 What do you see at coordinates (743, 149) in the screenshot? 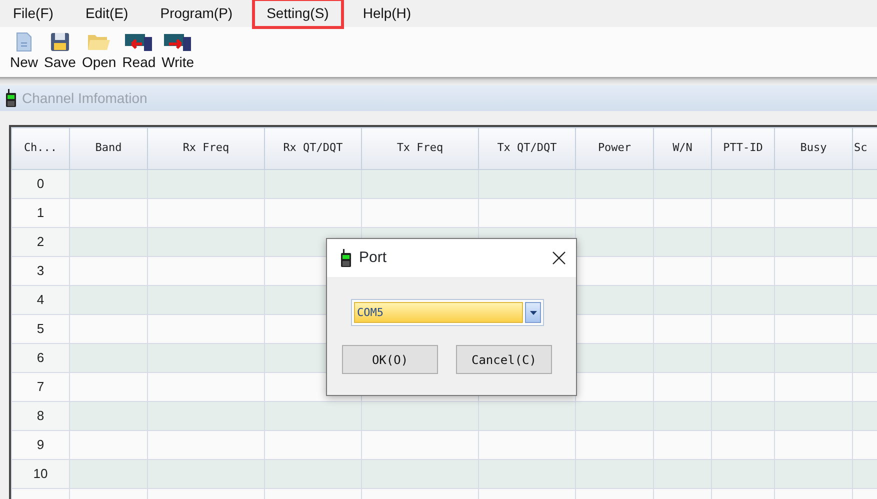
I see `column-header: PTT-ID` at bounding box center [743, 149].